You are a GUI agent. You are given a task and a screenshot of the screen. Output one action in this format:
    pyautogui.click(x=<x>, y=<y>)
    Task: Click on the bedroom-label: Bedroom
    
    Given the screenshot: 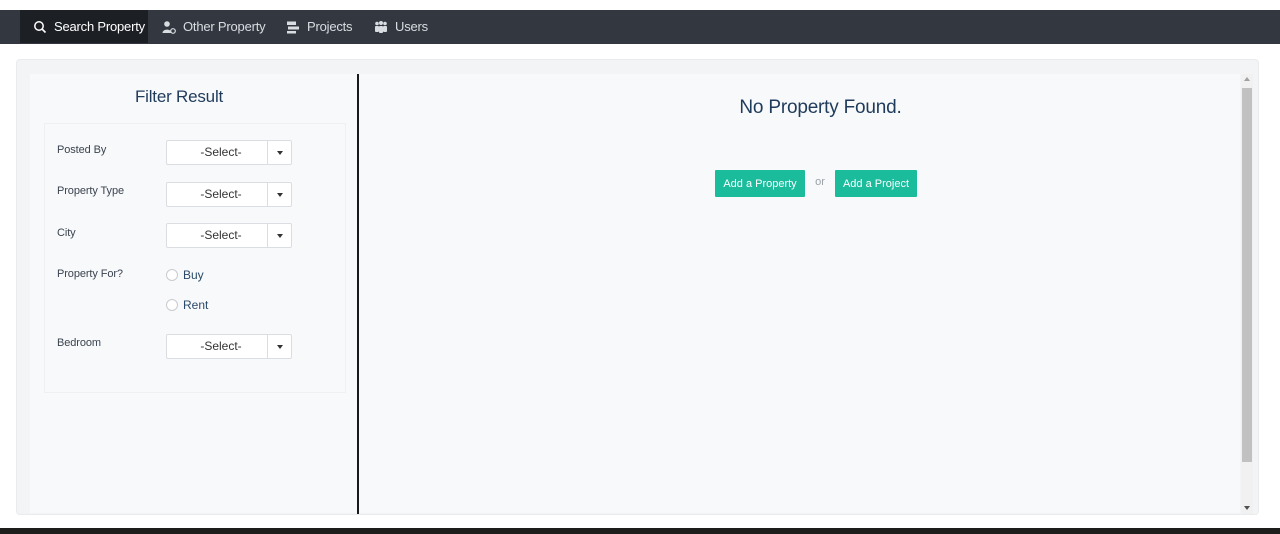 What is the action you would take?
    pyautogui.click(x=79, y=343)
    